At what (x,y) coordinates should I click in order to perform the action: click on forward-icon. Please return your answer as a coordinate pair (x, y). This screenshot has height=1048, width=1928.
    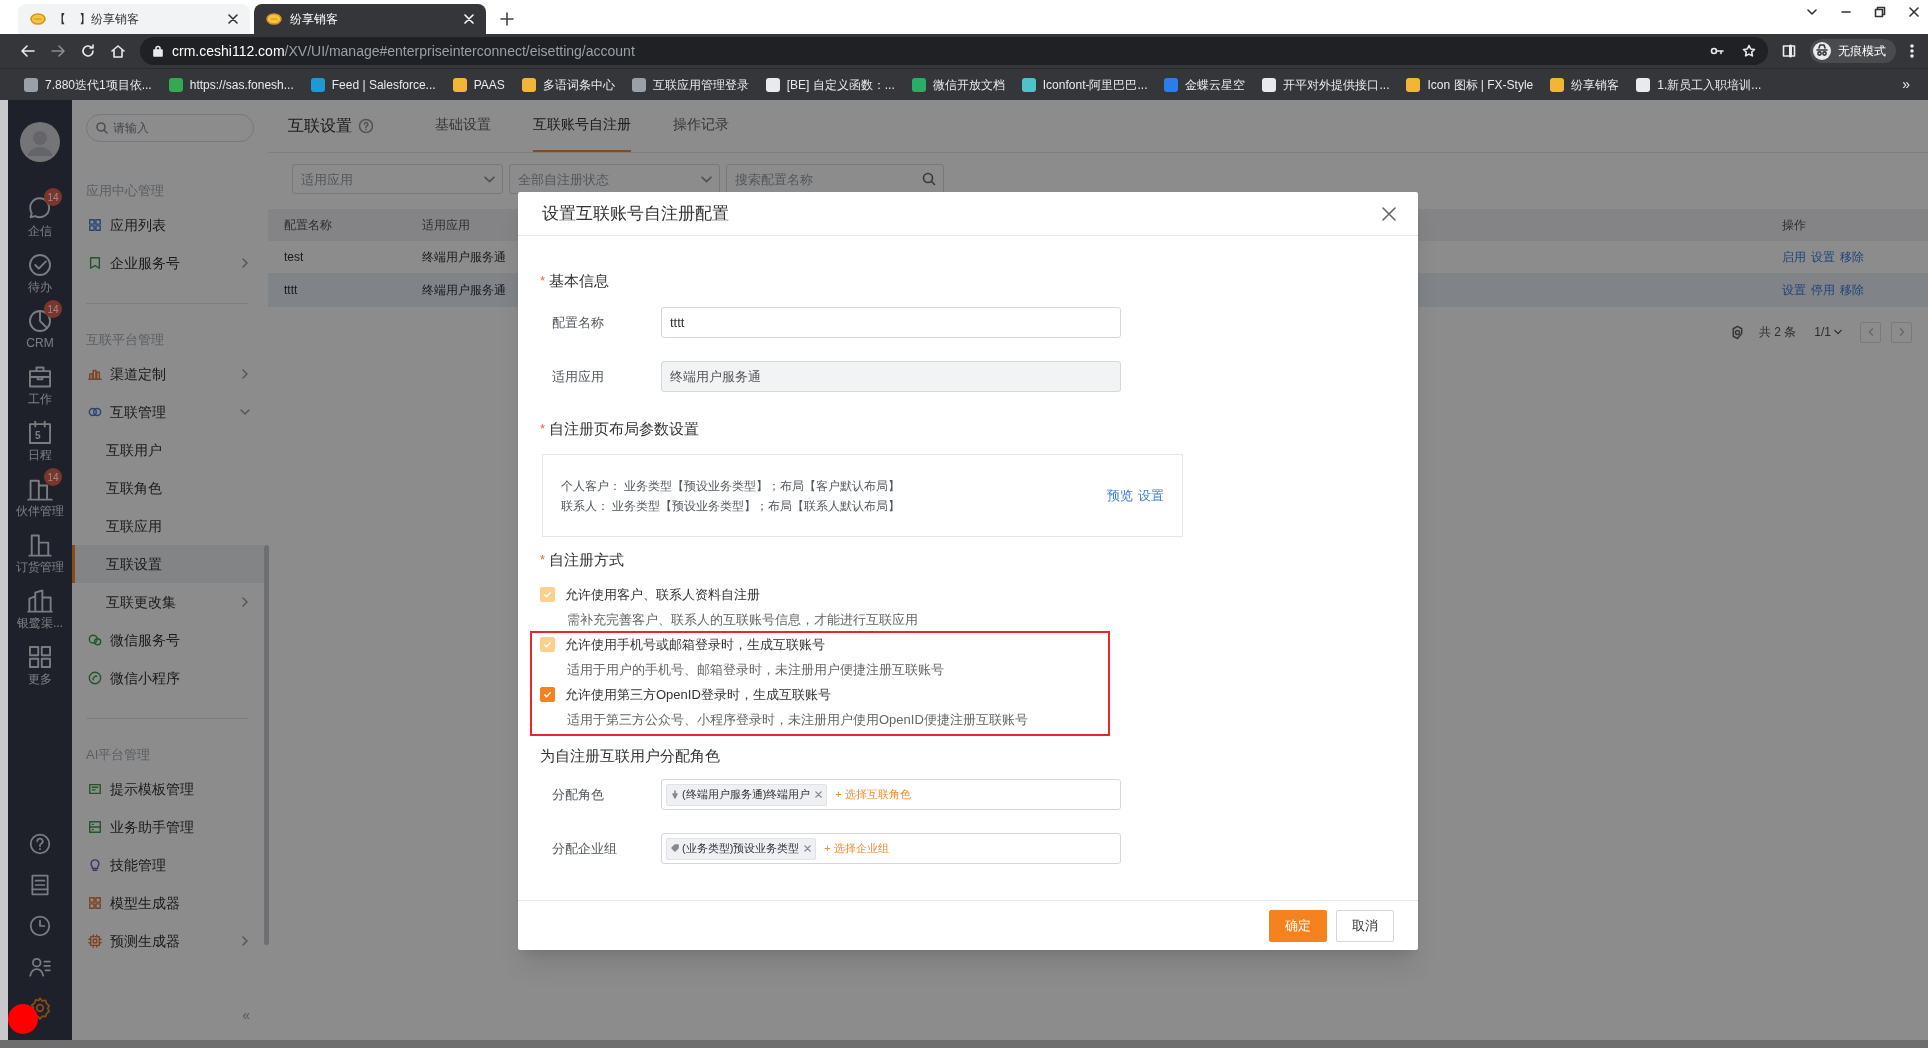
    Looking at the image, I should click on (58, 51).